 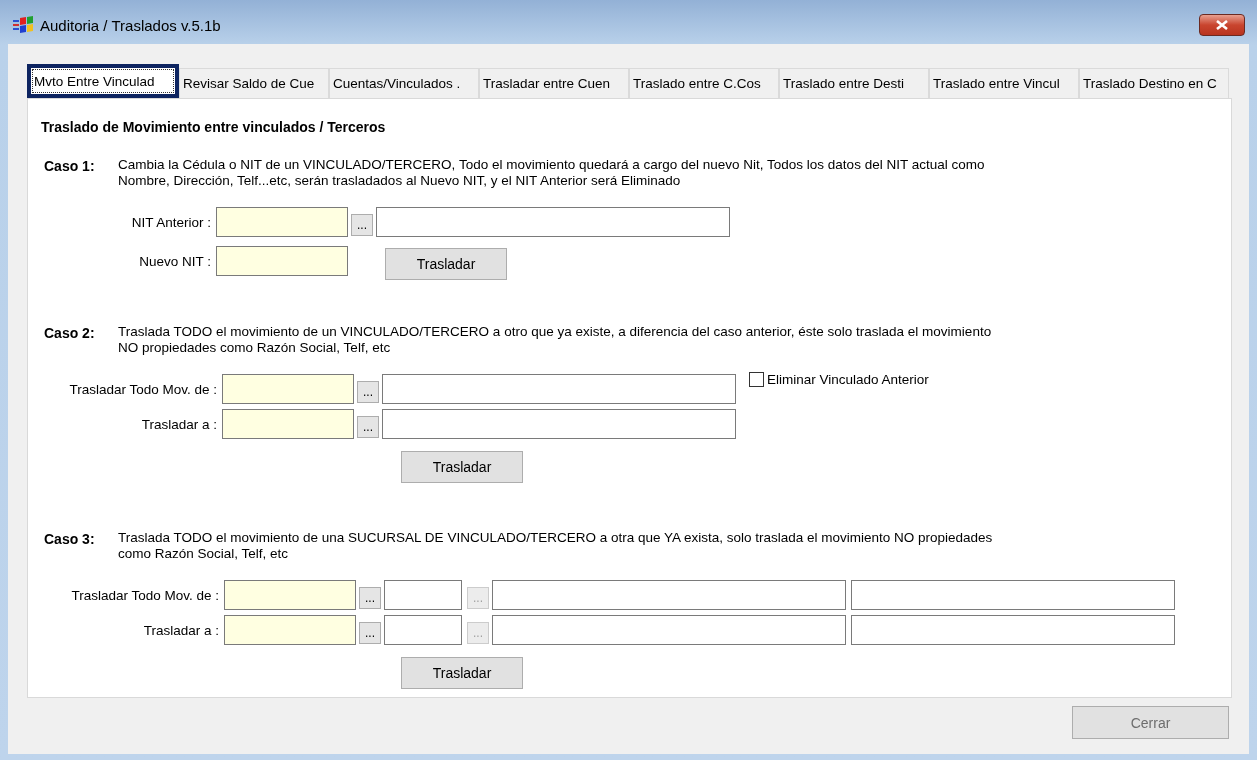 I want to click on case-label: Caso 1:, so click(x=70, y=165).